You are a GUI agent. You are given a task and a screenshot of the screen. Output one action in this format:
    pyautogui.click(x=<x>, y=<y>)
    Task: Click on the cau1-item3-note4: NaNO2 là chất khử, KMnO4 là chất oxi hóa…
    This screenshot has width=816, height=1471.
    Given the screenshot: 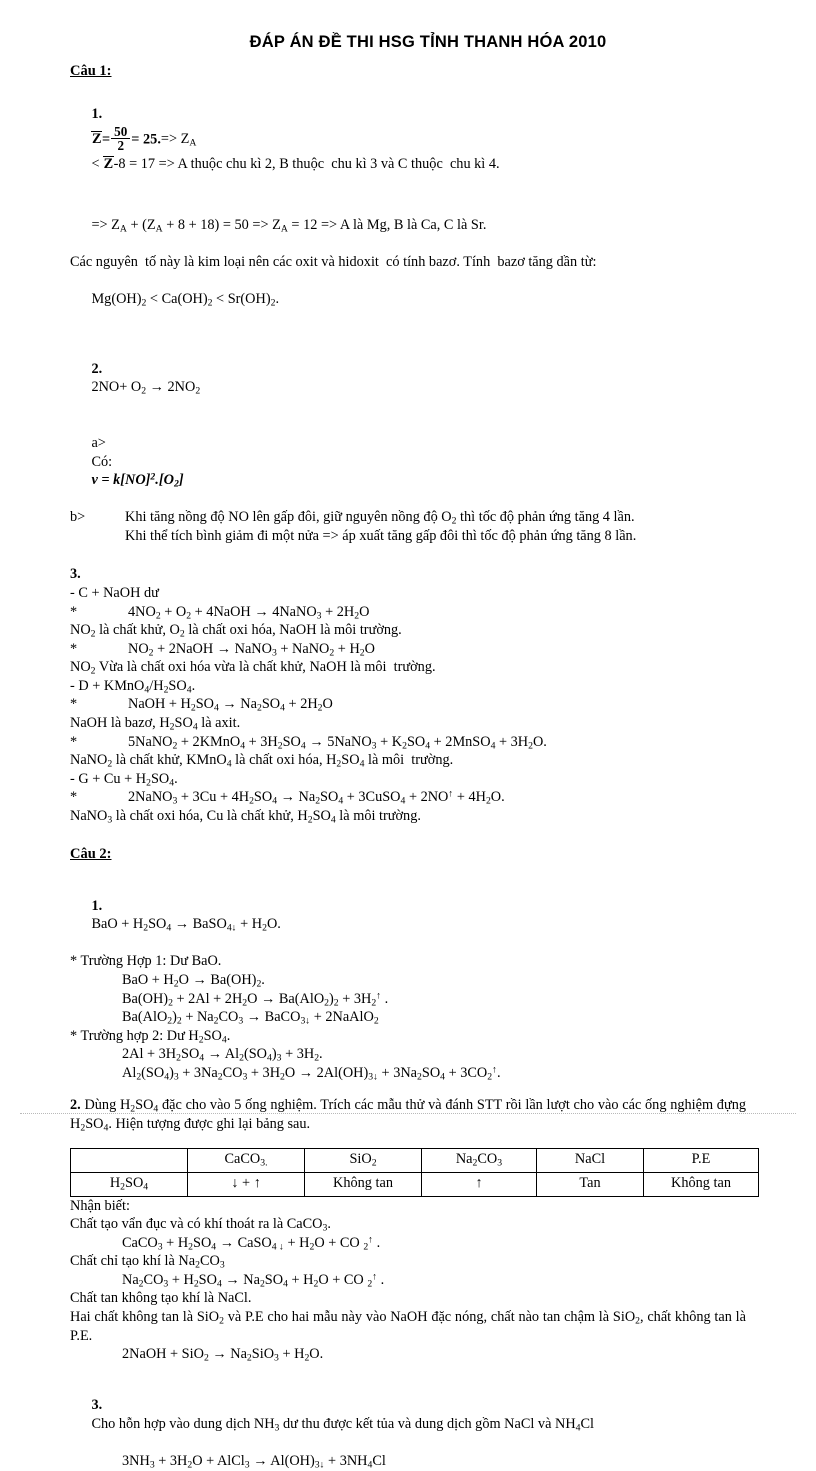 What is the action you would take?
    pyautogui.click(x=262, y=761)
    